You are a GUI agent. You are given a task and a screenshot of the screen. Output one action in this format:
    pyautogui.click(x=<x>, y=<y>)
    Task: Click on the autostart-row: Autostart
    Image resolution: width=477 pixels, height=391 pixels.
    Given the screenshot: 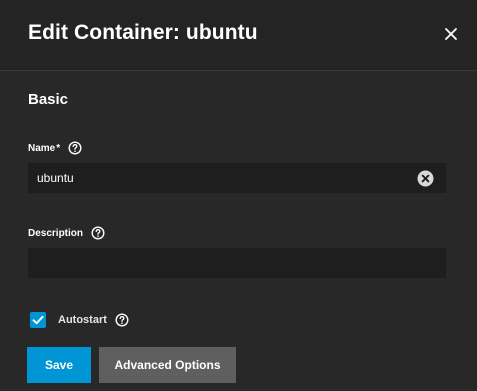 What is the action you would take?
    pyautogui.click(x=79, y=320)
    